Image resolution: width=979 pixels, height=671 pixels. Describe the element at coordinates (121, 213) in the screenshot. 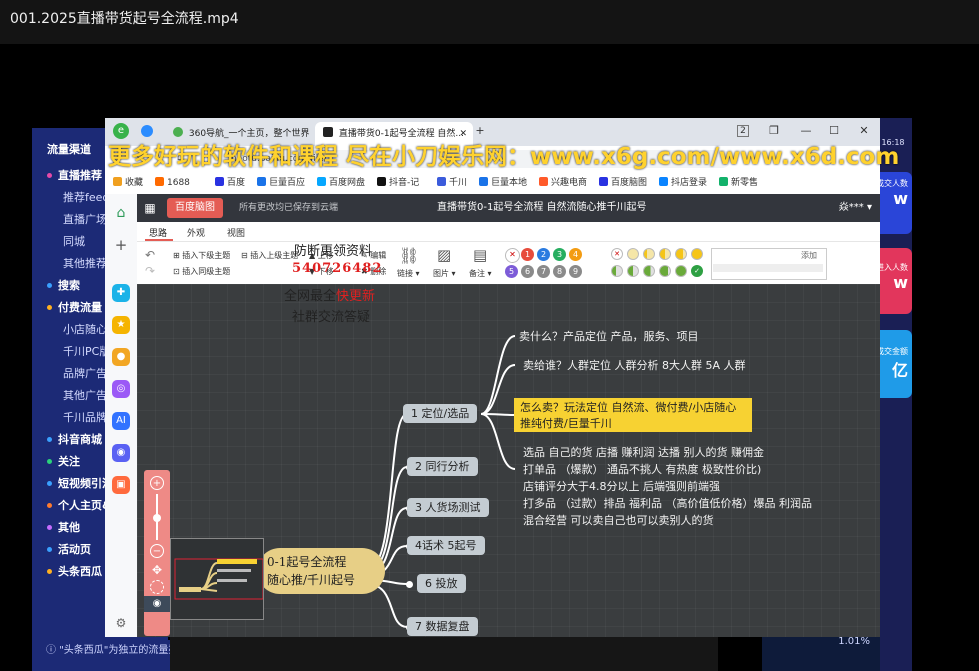

I see `home-sidebar-icon: ⌂` at that location.